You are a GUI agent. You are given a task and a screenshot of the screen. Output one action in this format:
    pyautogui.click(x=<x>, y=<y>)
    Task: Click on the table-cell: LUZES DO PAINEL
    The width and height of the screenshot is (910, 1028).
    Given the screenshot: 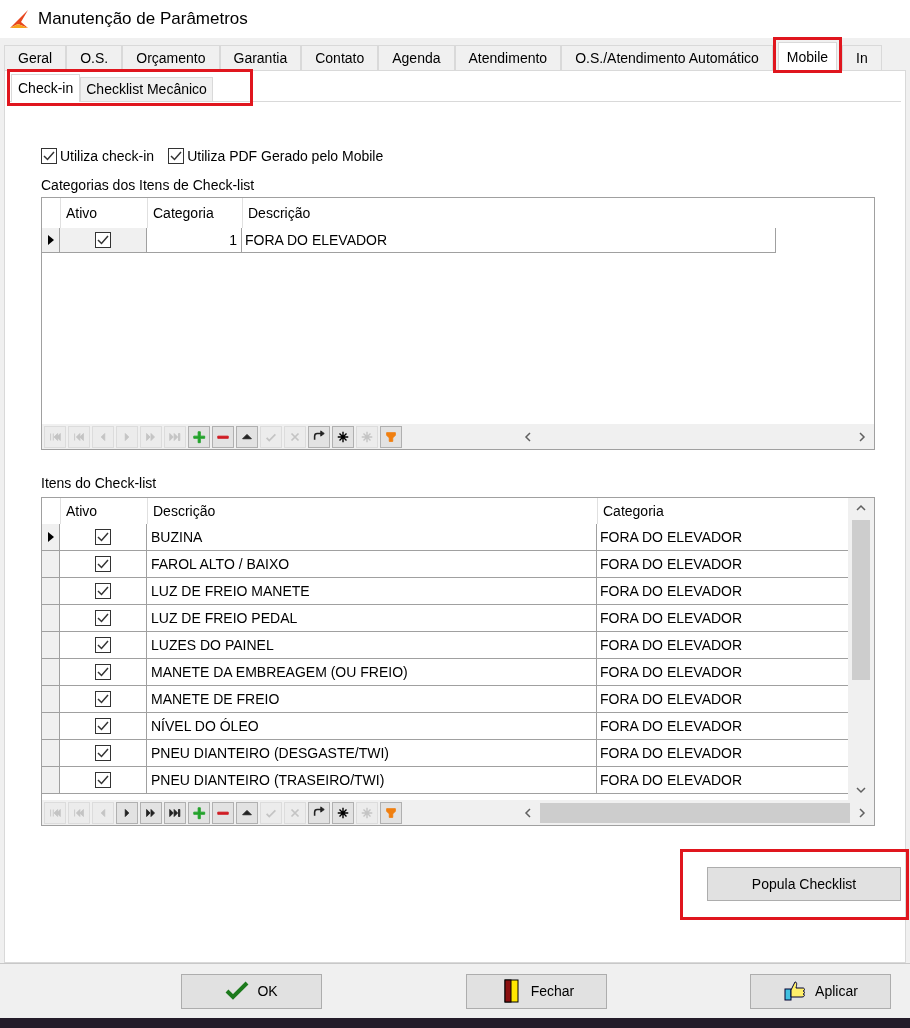 What is the action you would take?
    pyautogui.click(x=372, y=645)
    